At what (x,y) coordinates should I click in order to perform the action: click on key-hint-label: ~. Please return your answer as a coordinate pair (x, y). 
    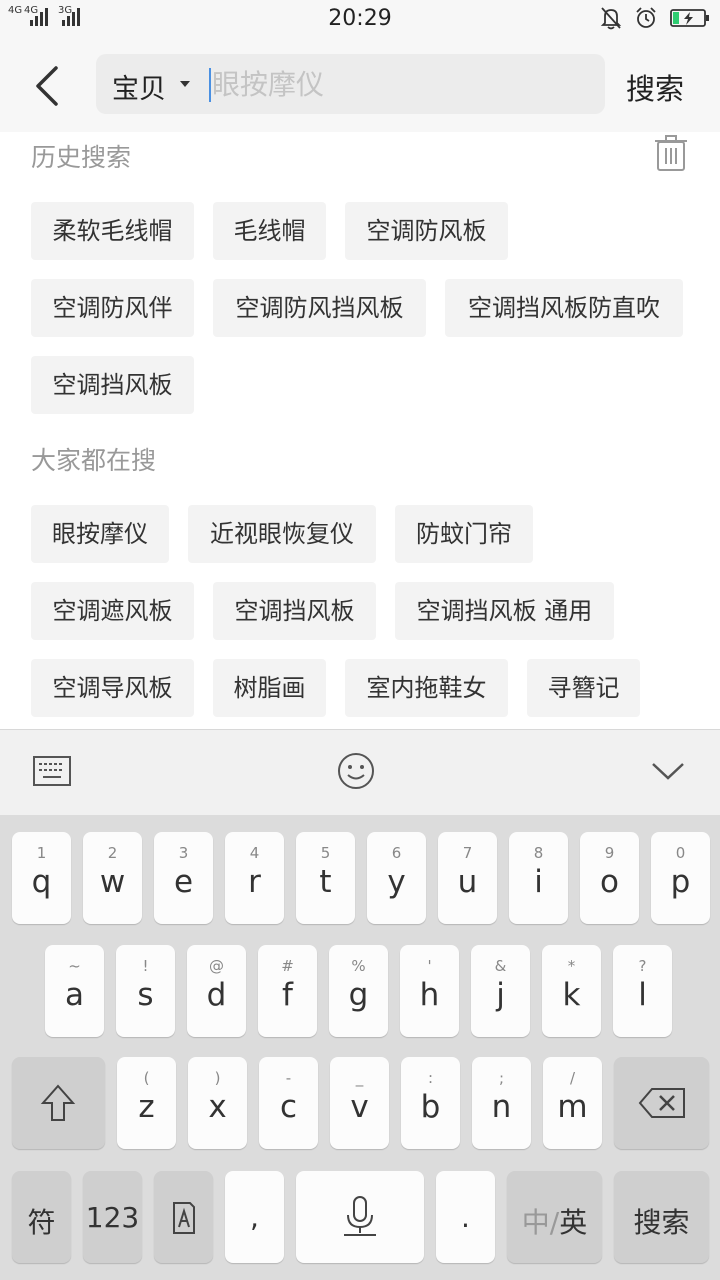
    Looking at the image, I should click on (74, 966).